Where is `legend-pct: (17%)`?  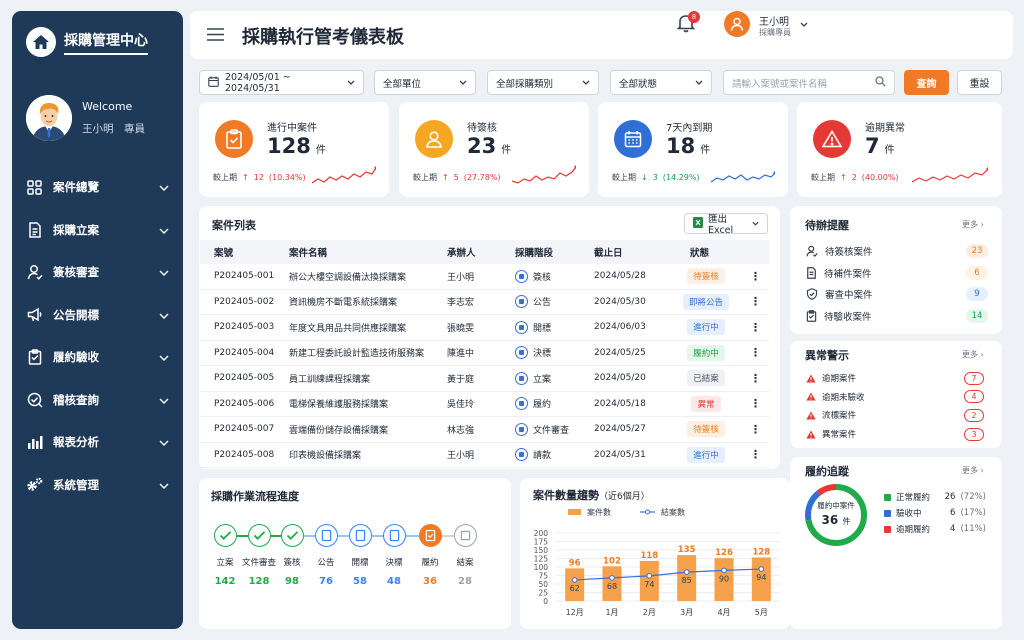 legend-pct: (17%) is located at coordinates (973, 513).